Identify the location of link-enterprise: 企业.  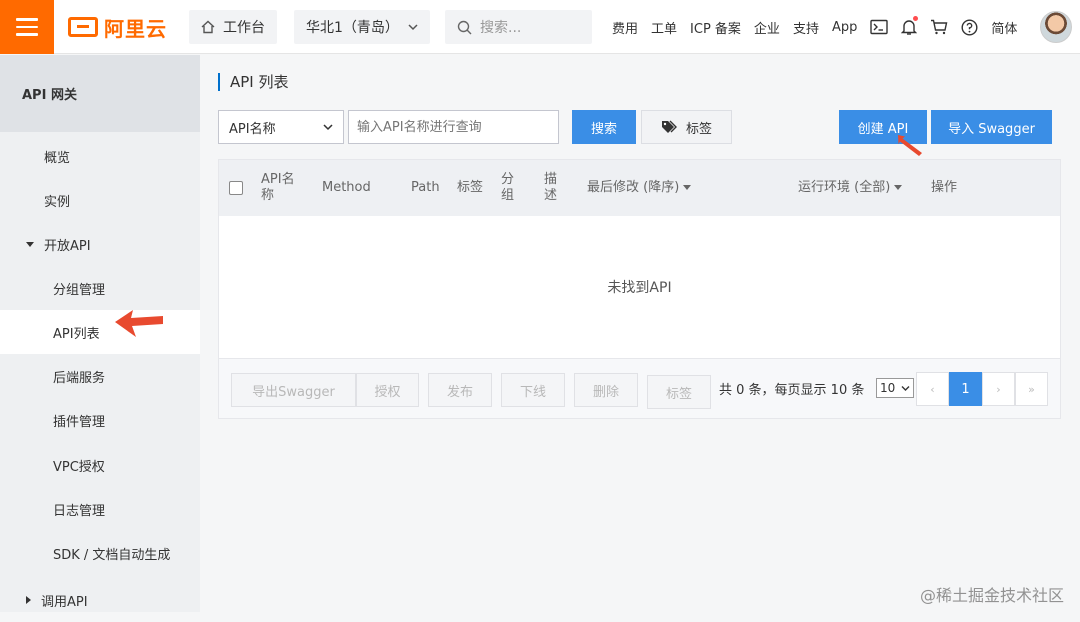
(767, 27).